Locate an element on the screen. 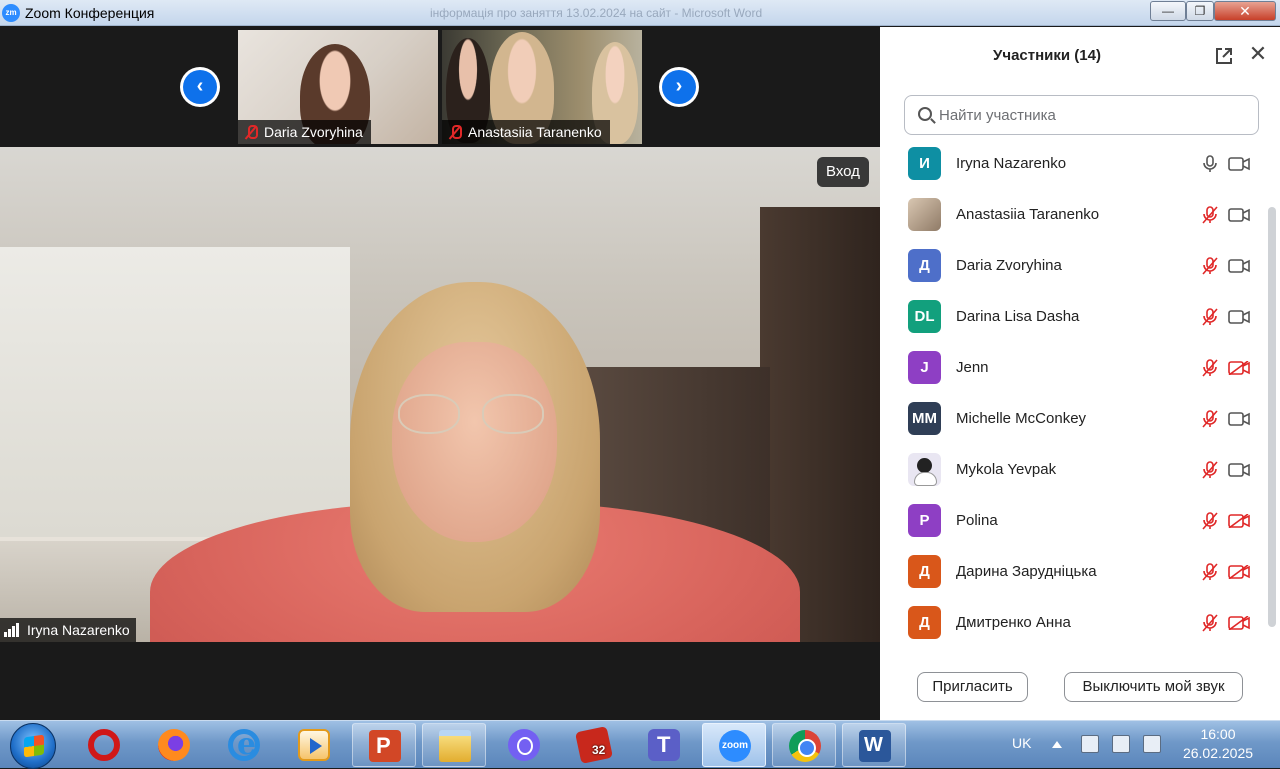 The width and height of the screenshot is (1280, 769). windows-taskbar: UK 16:00 26.02.2025 32 zoom is located at coordinates (640, 744).